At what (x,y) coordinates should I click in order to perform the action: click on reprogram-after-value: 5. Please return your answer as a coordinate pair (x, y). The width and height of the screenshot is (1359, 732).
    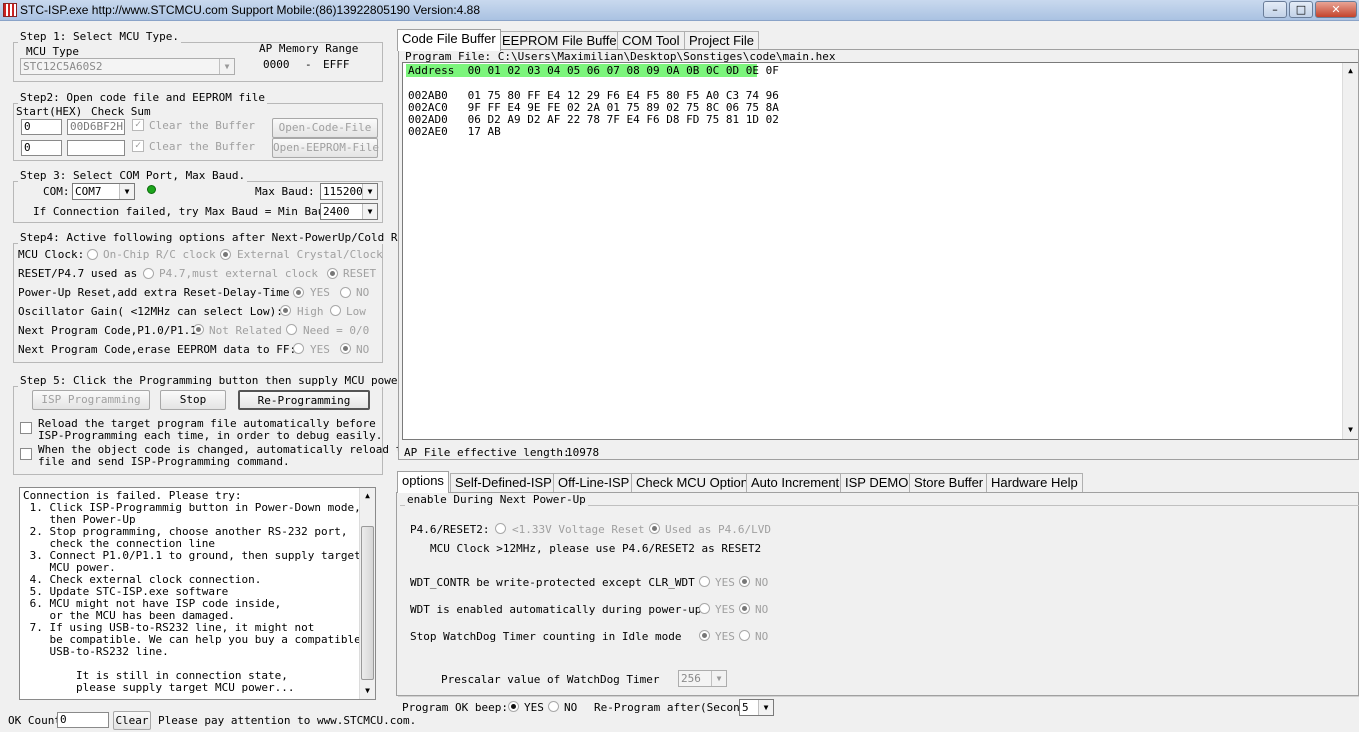
    Looking at the image, I should click on (745, 707).